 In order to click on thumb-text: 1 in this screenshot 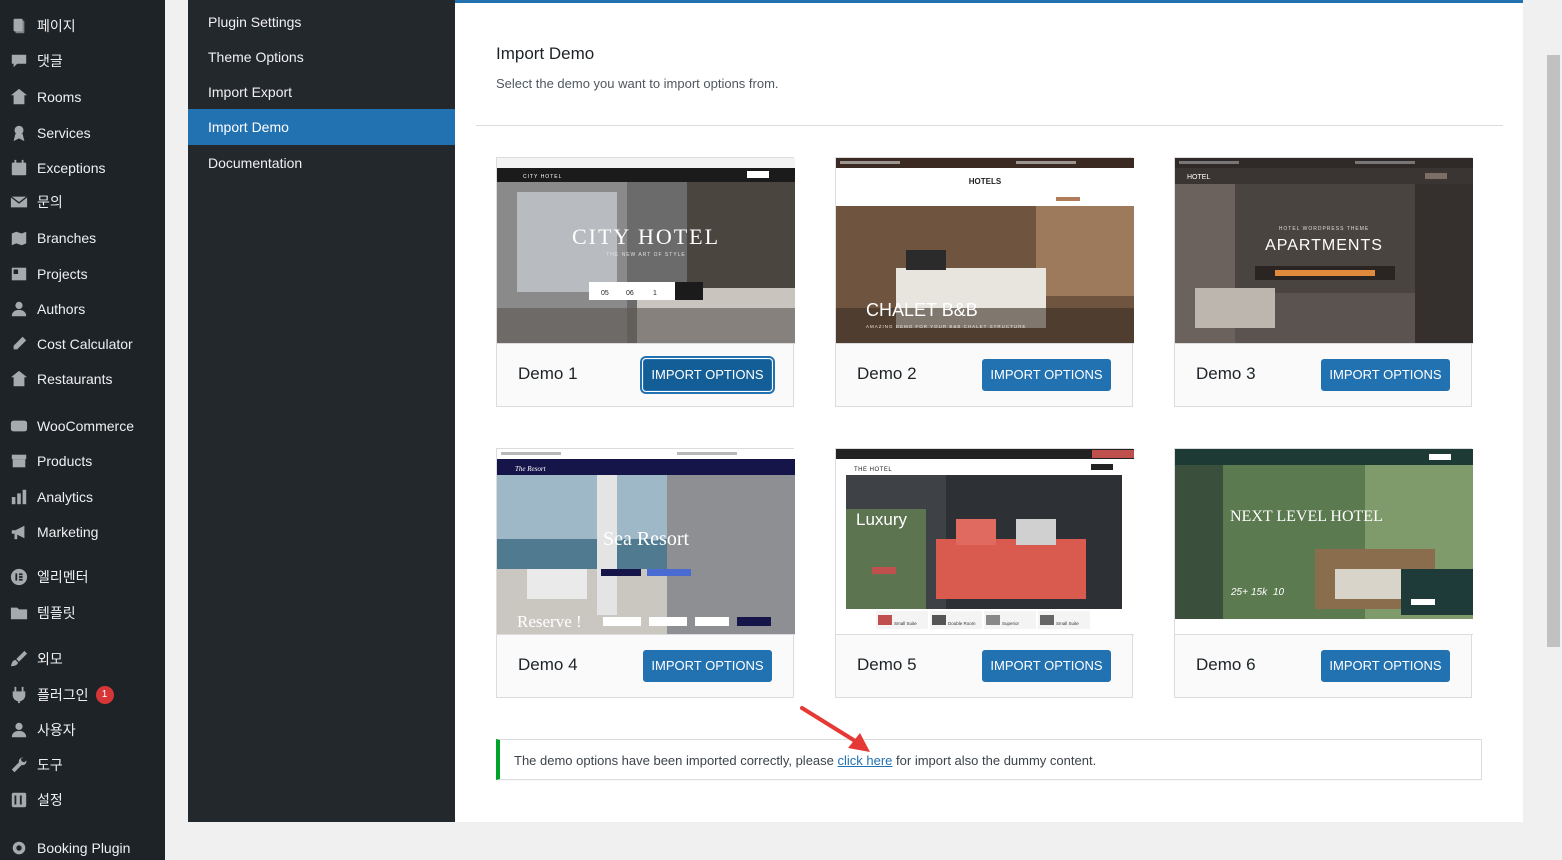, I will do `click(655, 293)`.